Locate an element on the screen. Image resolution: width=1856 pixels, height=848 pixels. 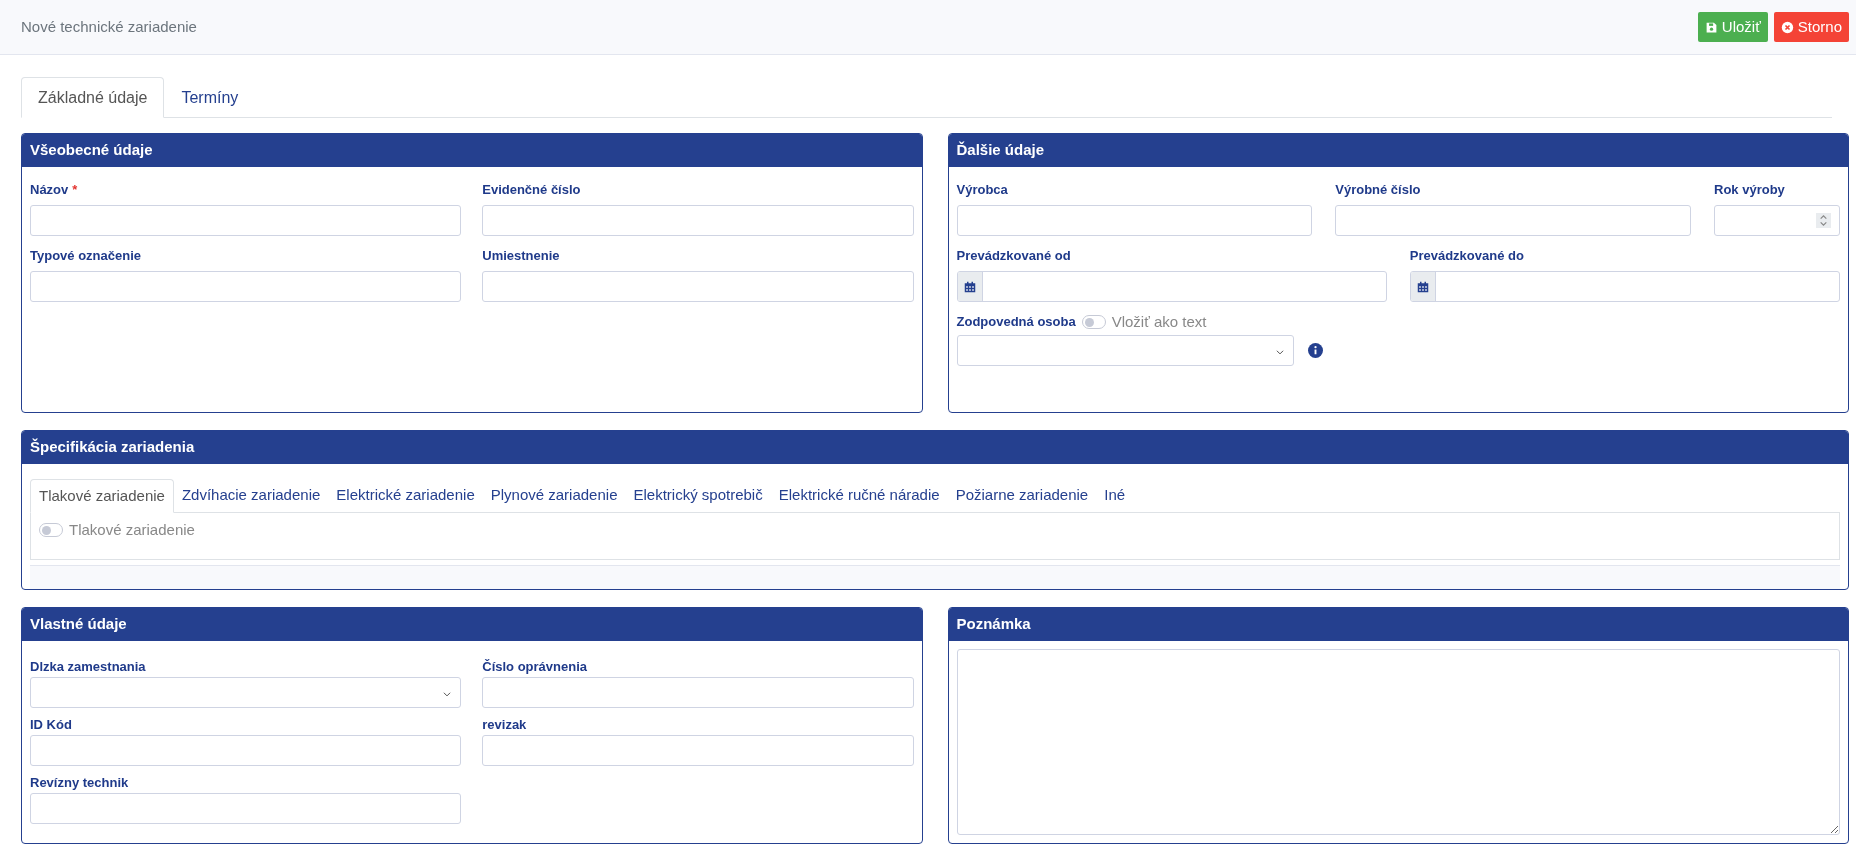
field-label: Rok výroby is located at coordinates (1750, 190).